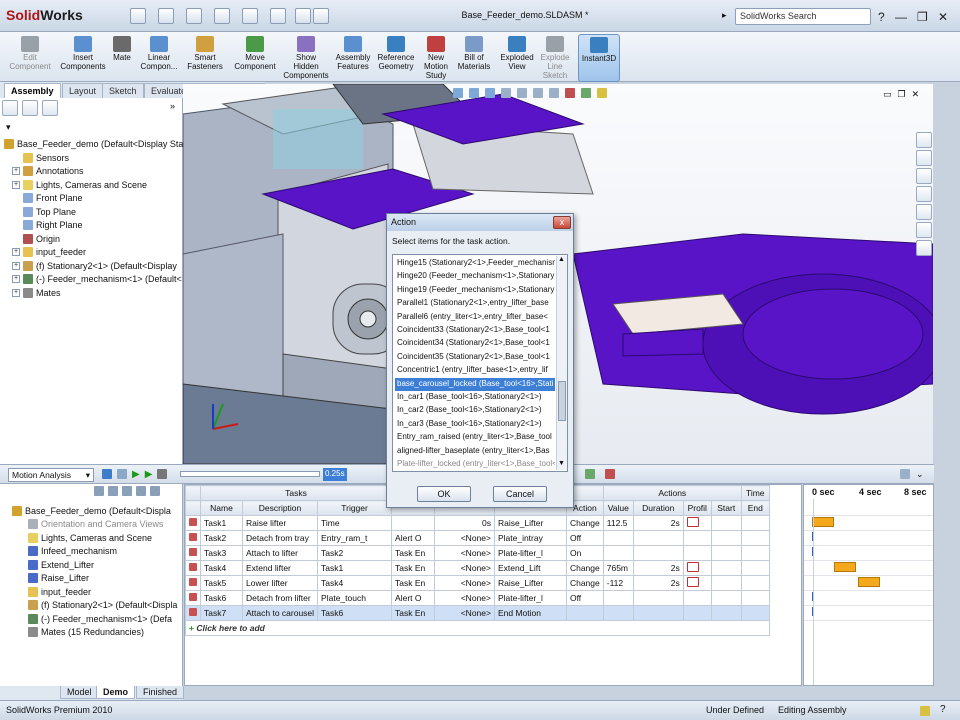 The image size is (960, 720). Describe the element at coordinates (113, 491) in the screenshot. I see `filter-driving-icon` at that location.